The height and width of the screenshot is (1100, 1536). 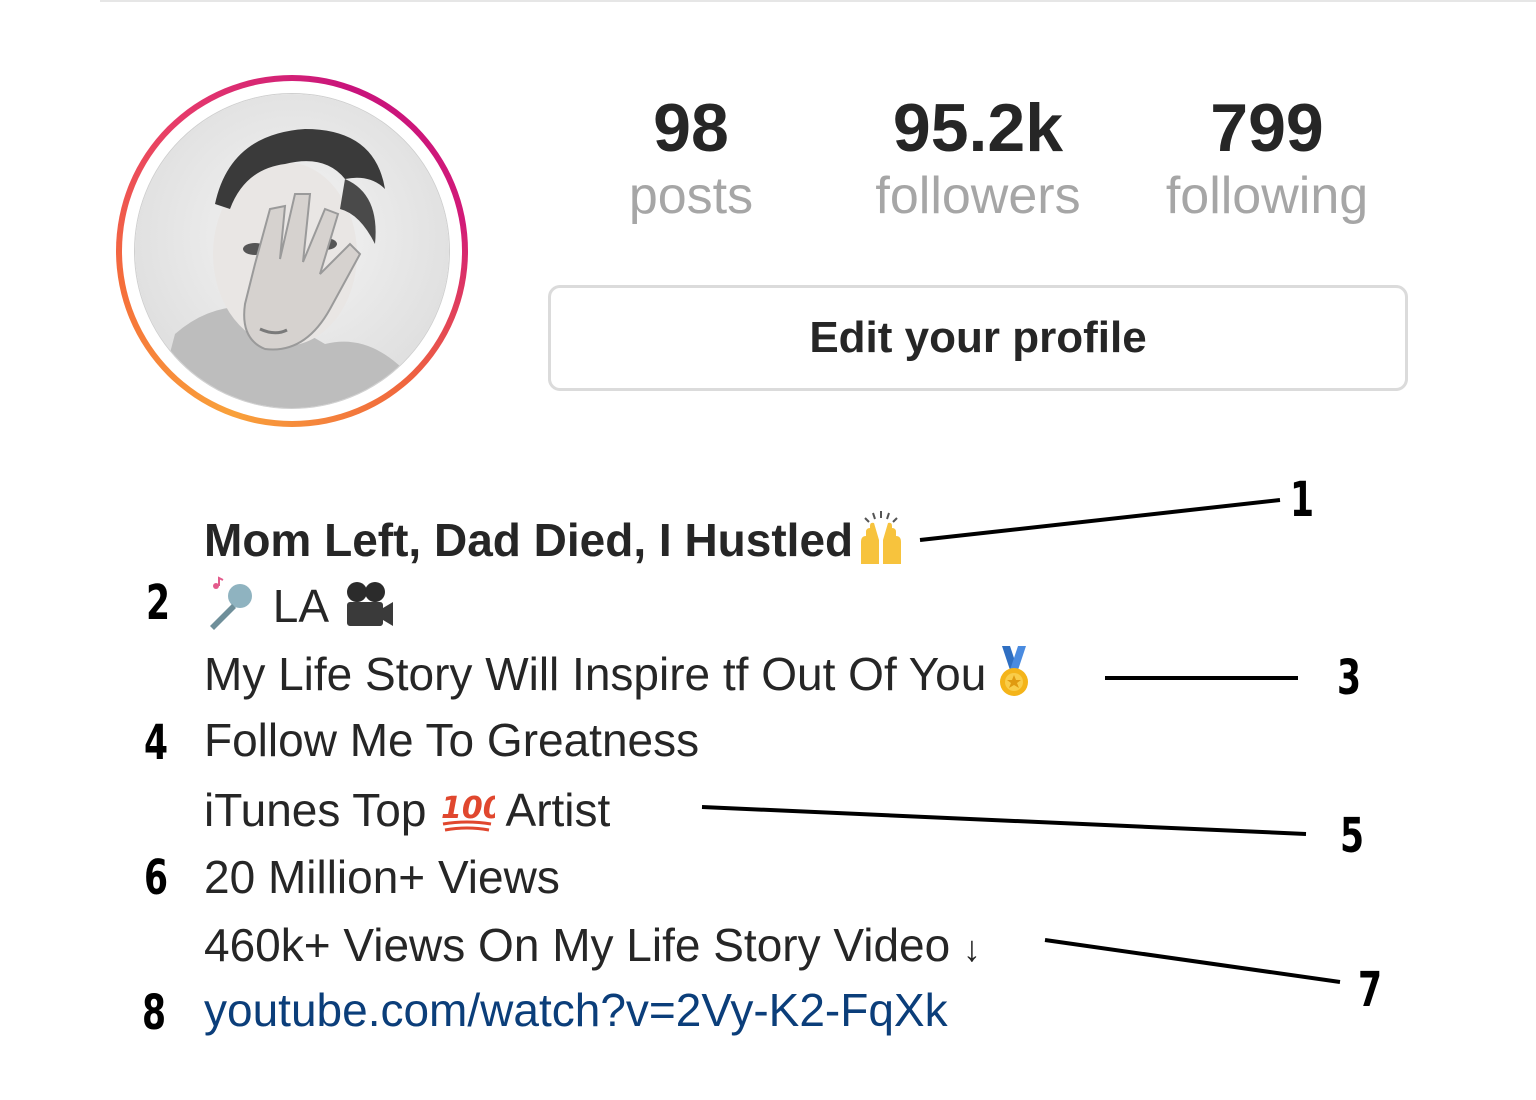 What do you see at coordinates (595, 674) in the screenshot?
I see `bio-line-3-text: My Life Story Will Inspire tf Out Of You` at bounding box center [595, 674].